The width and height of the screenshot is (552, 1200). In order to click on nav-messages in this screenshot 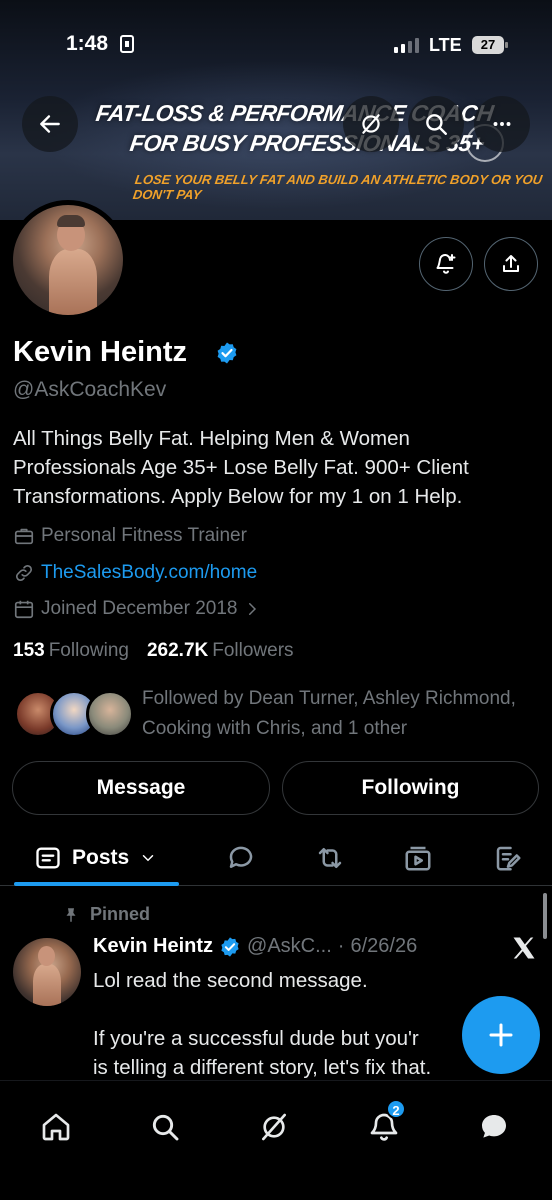, I will do `click(494, 1127)`.